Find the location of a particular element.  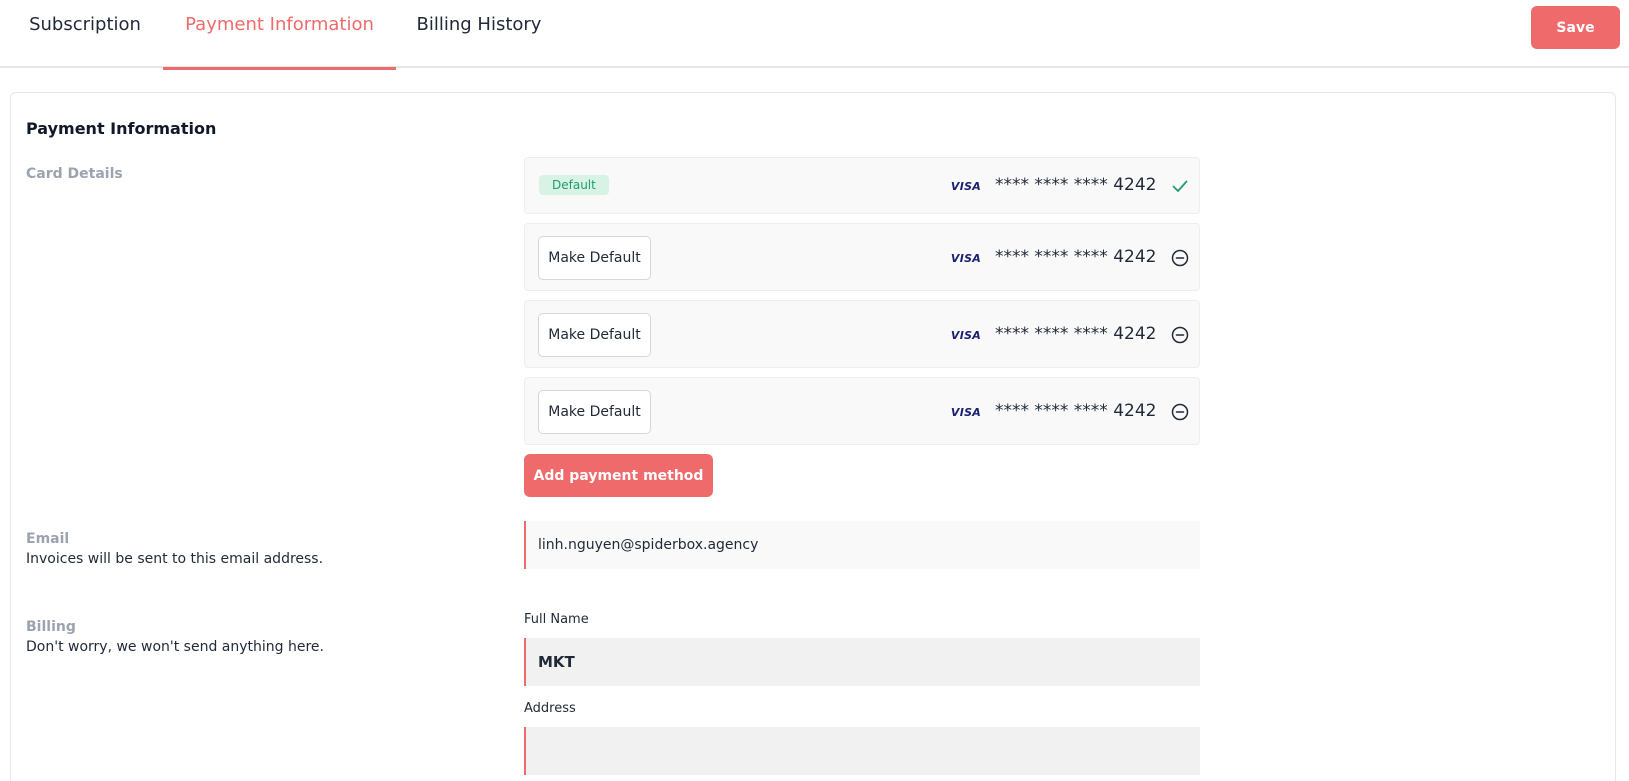

tab-subscription: Subscription is located at coordinates (85, 34).